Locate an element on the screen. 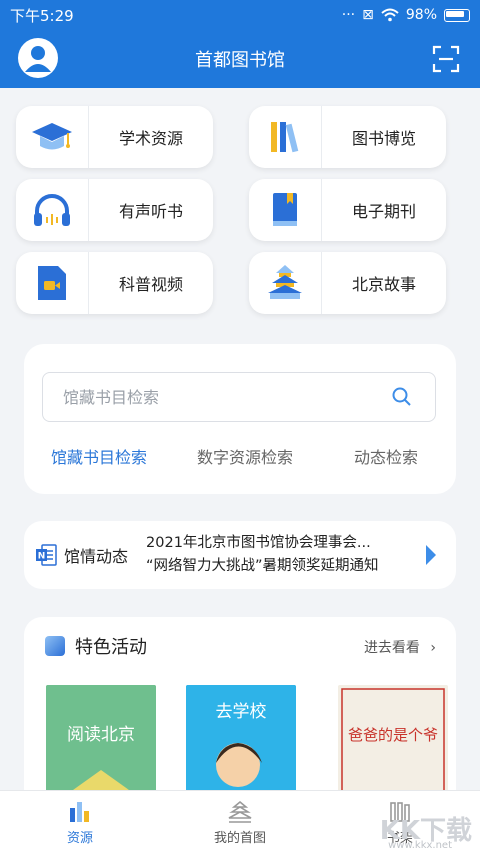  status-time: 下午5:29 is located at coordinates (42, 15).